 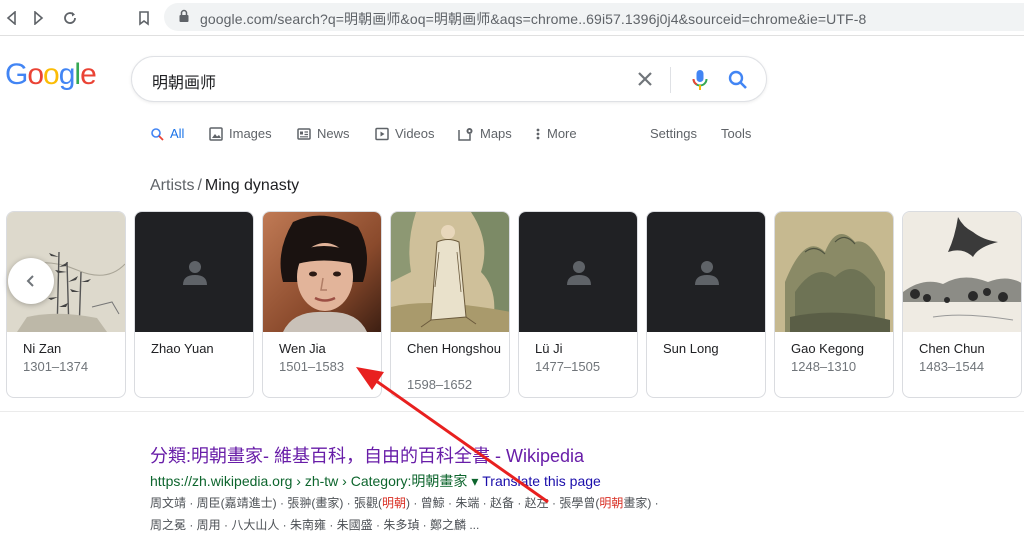 I want to click on logo-letter: g, so click(x=67, y=74).